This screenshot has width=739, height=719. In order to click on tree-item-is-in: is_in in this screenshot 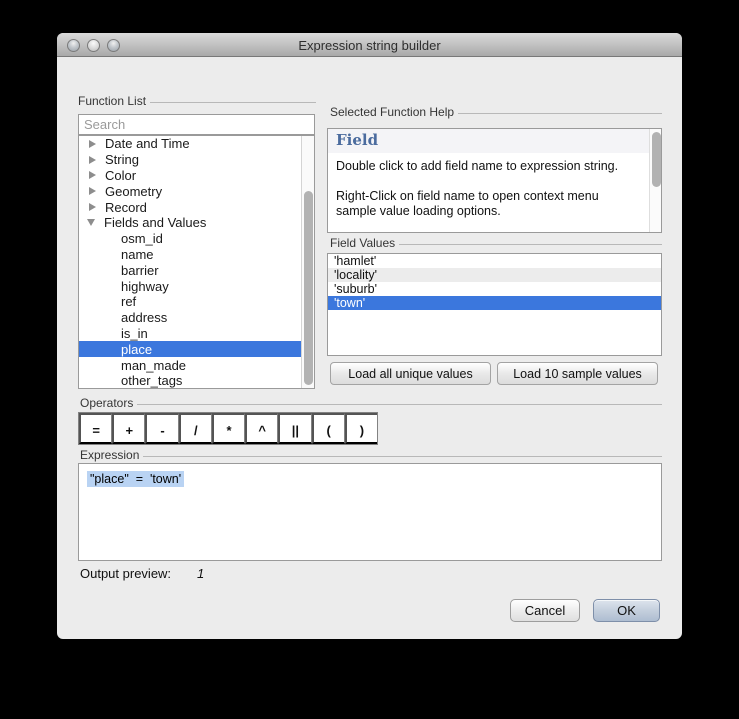, I will do `click(196, 334)`.